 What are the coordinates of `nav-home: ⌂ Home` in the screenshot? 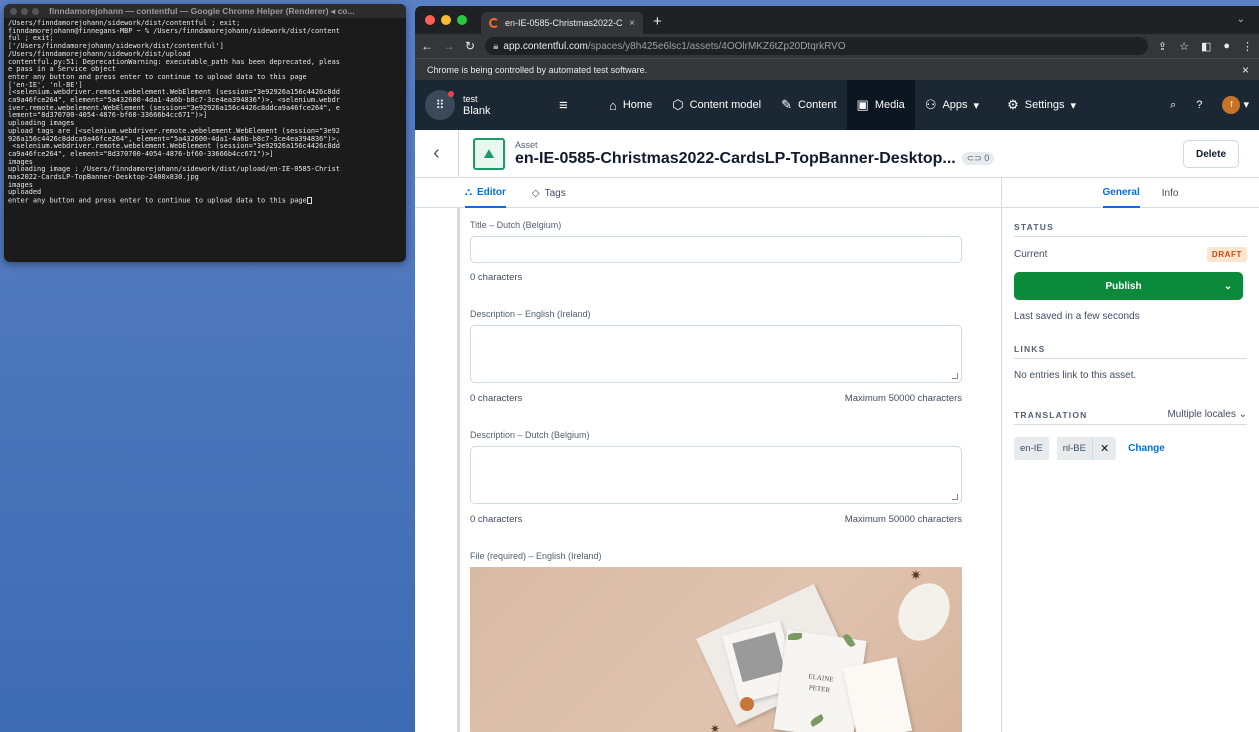 It's located at (630, 105).